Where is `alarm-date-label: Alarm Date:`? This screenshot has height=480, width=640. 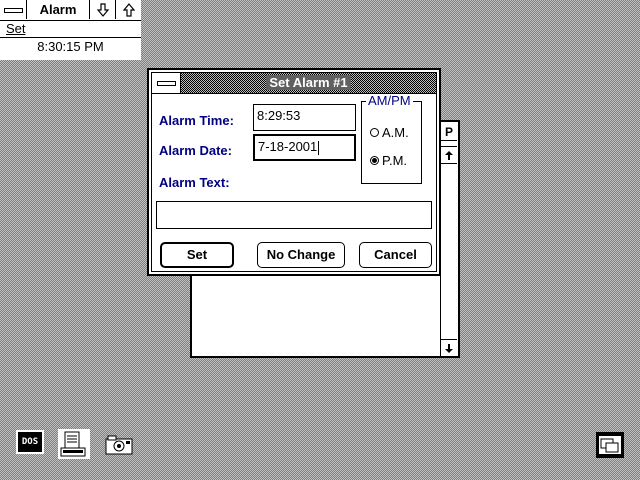 alarm-date-label: Alarm Date: is located at coordinates (195, 150).